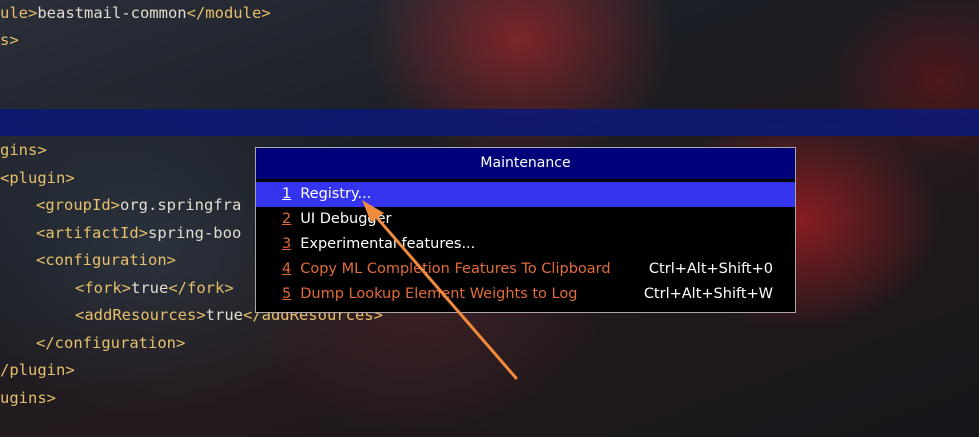 Image resolution: width=979 pixels, height=437 pixels. I want to click on code-line: <artifactId>spring-boo, so click(138, 233).